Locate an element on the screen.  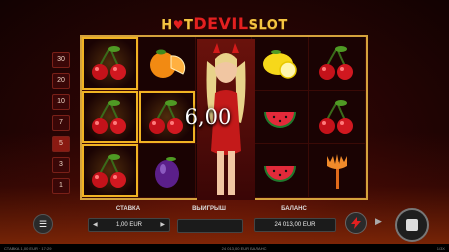
reel-cell-plum is located at coordinates (167, 171).